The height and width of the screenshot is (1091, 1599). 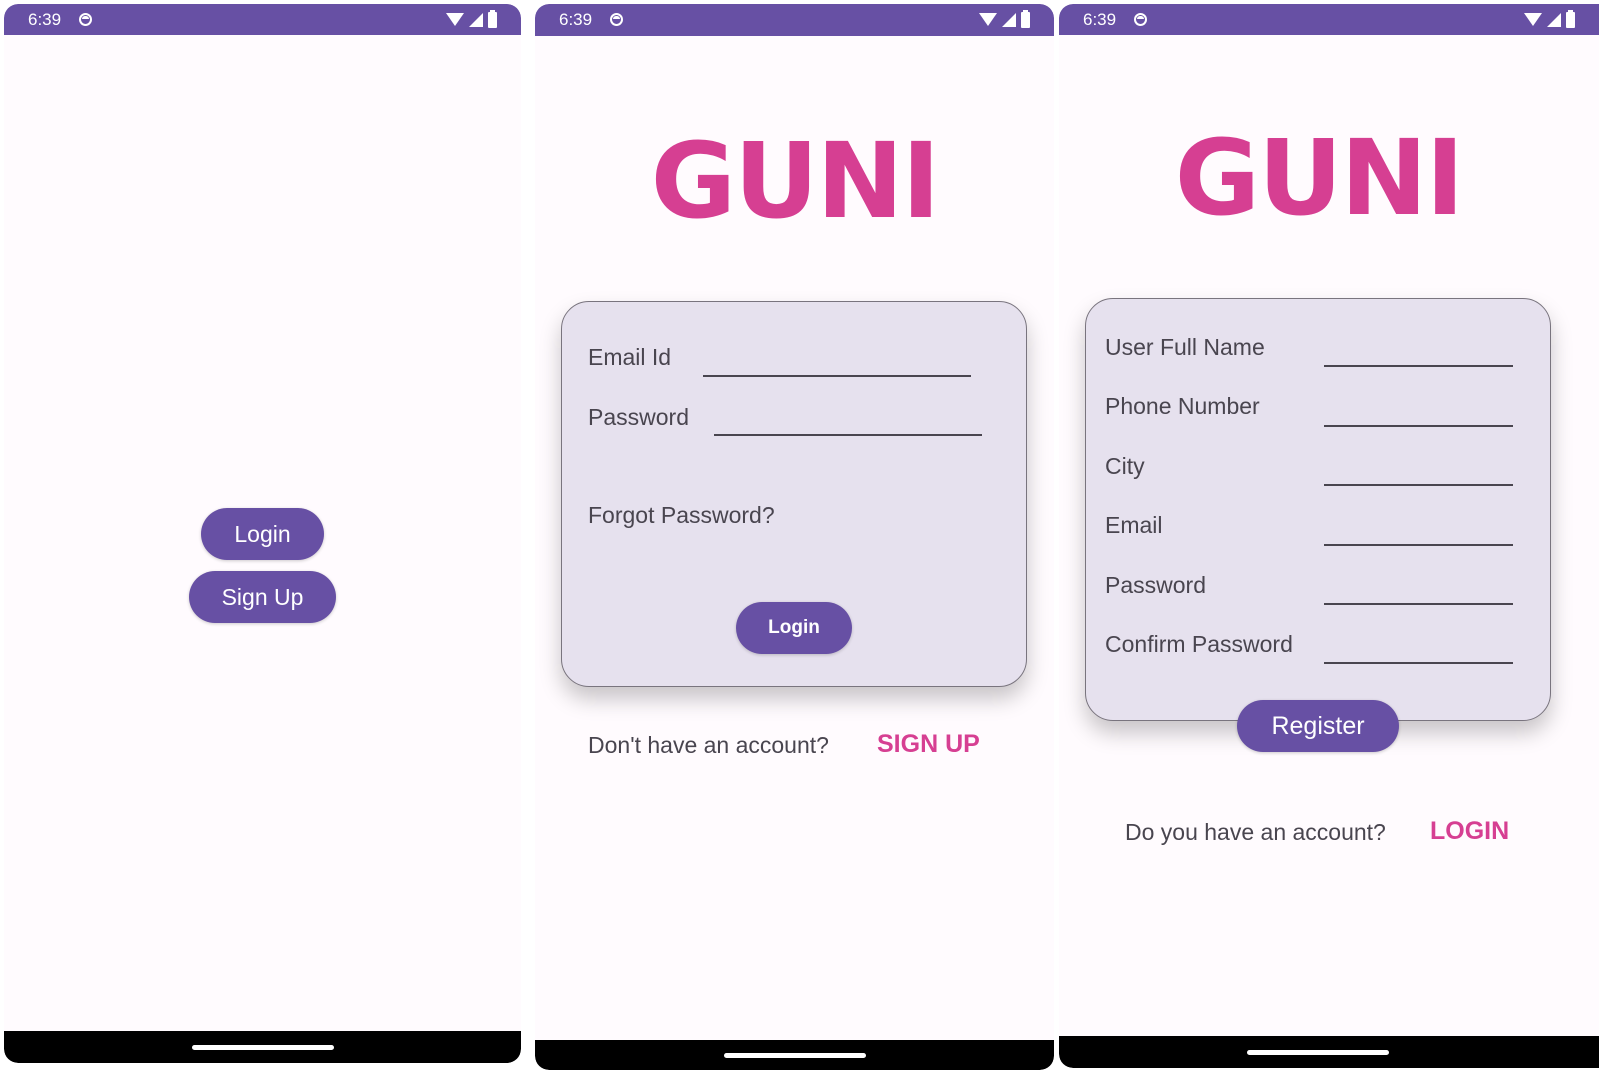 I want to click on email-label: Email, so click(x=1134, y=525).